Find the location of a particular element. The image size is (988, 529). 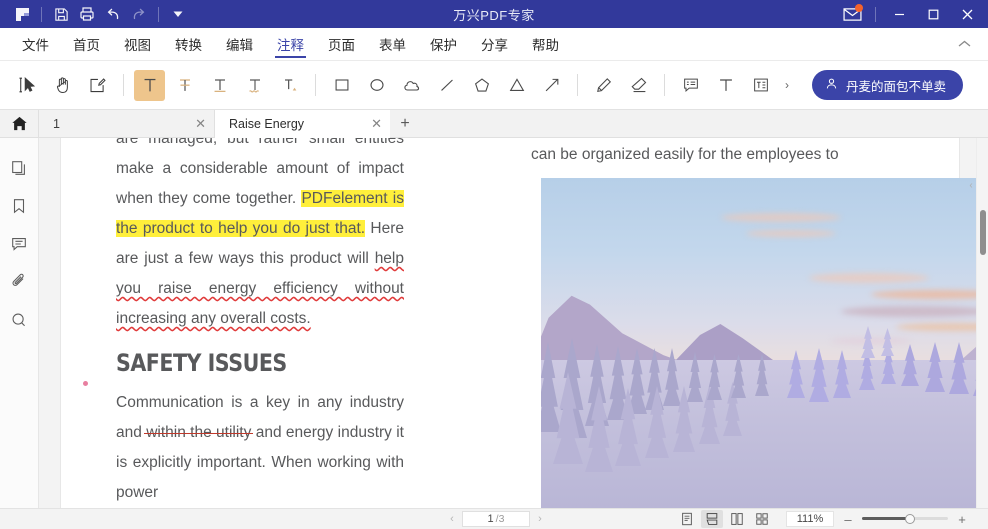

section-heading: SAFETY ISSUES is located at coordinates (201, 363).